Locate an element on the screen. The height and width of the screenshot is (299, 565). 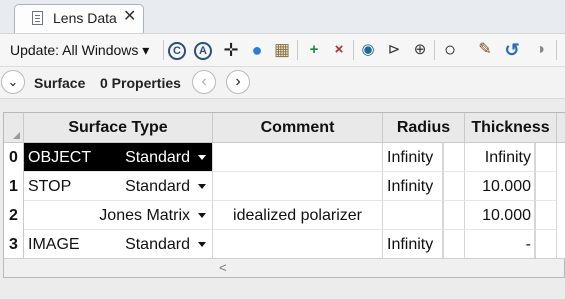
surface-name: IMAGE is located at coordinates (54, 244).